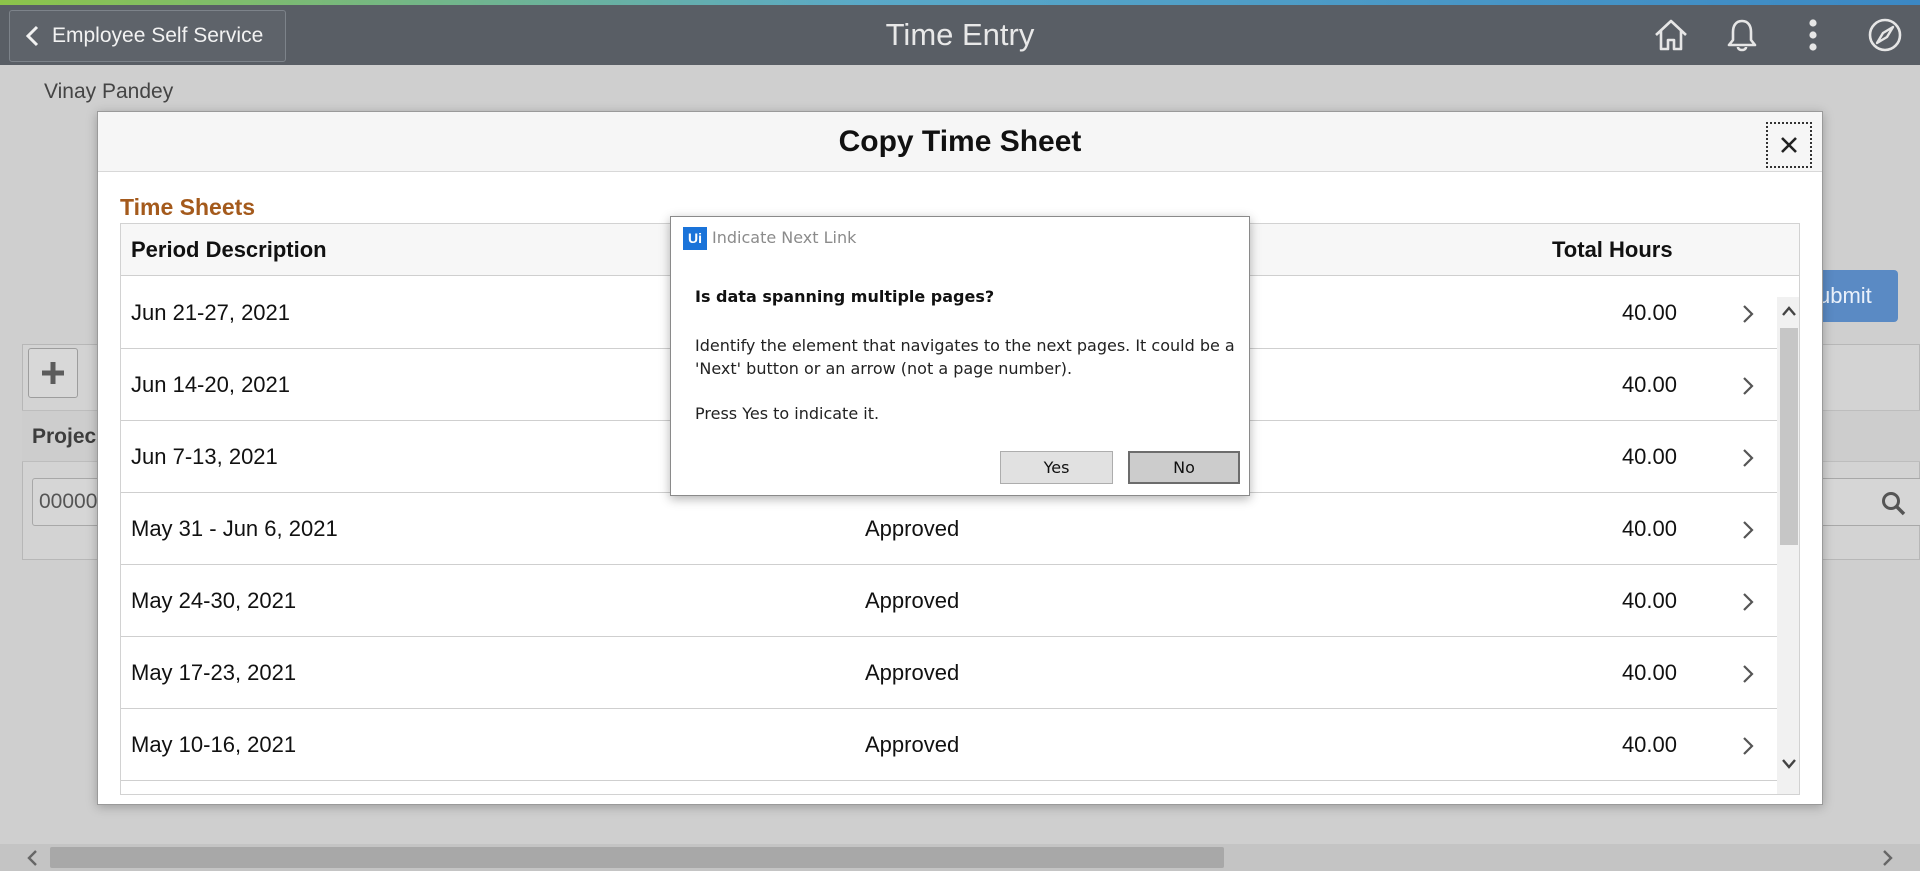  I want to click on period-cell: May 24-30, 2021, so click(214, 600).